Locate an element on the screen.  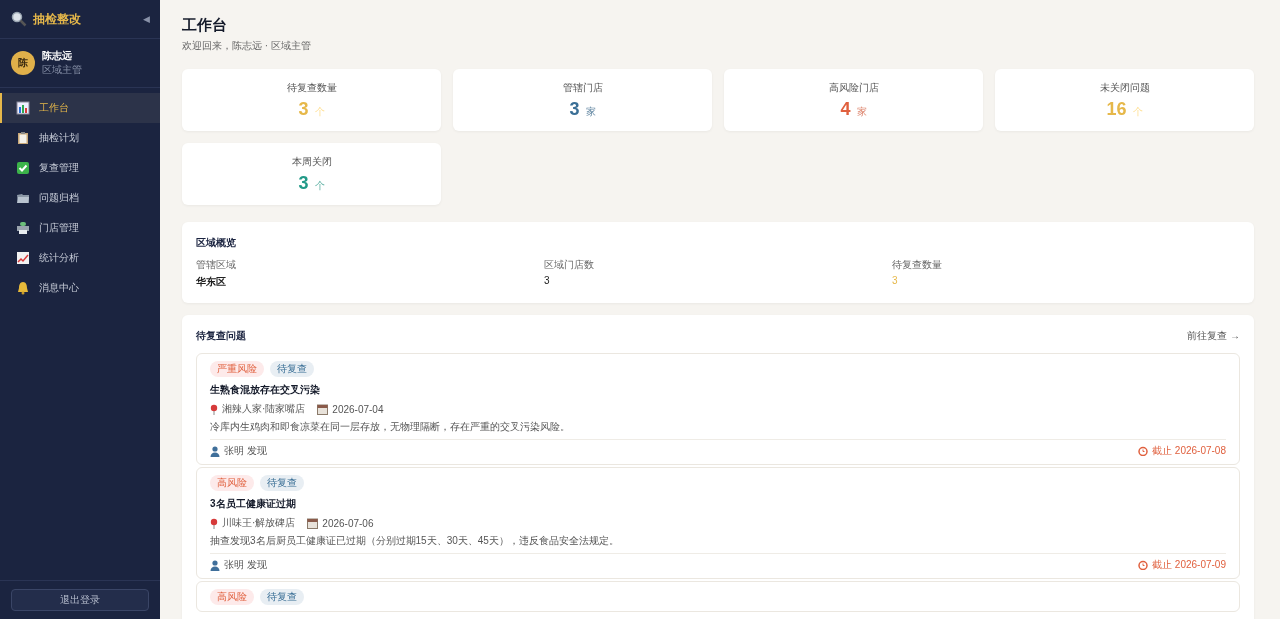
stat-value: 4 is located at coordinates (845, 109).